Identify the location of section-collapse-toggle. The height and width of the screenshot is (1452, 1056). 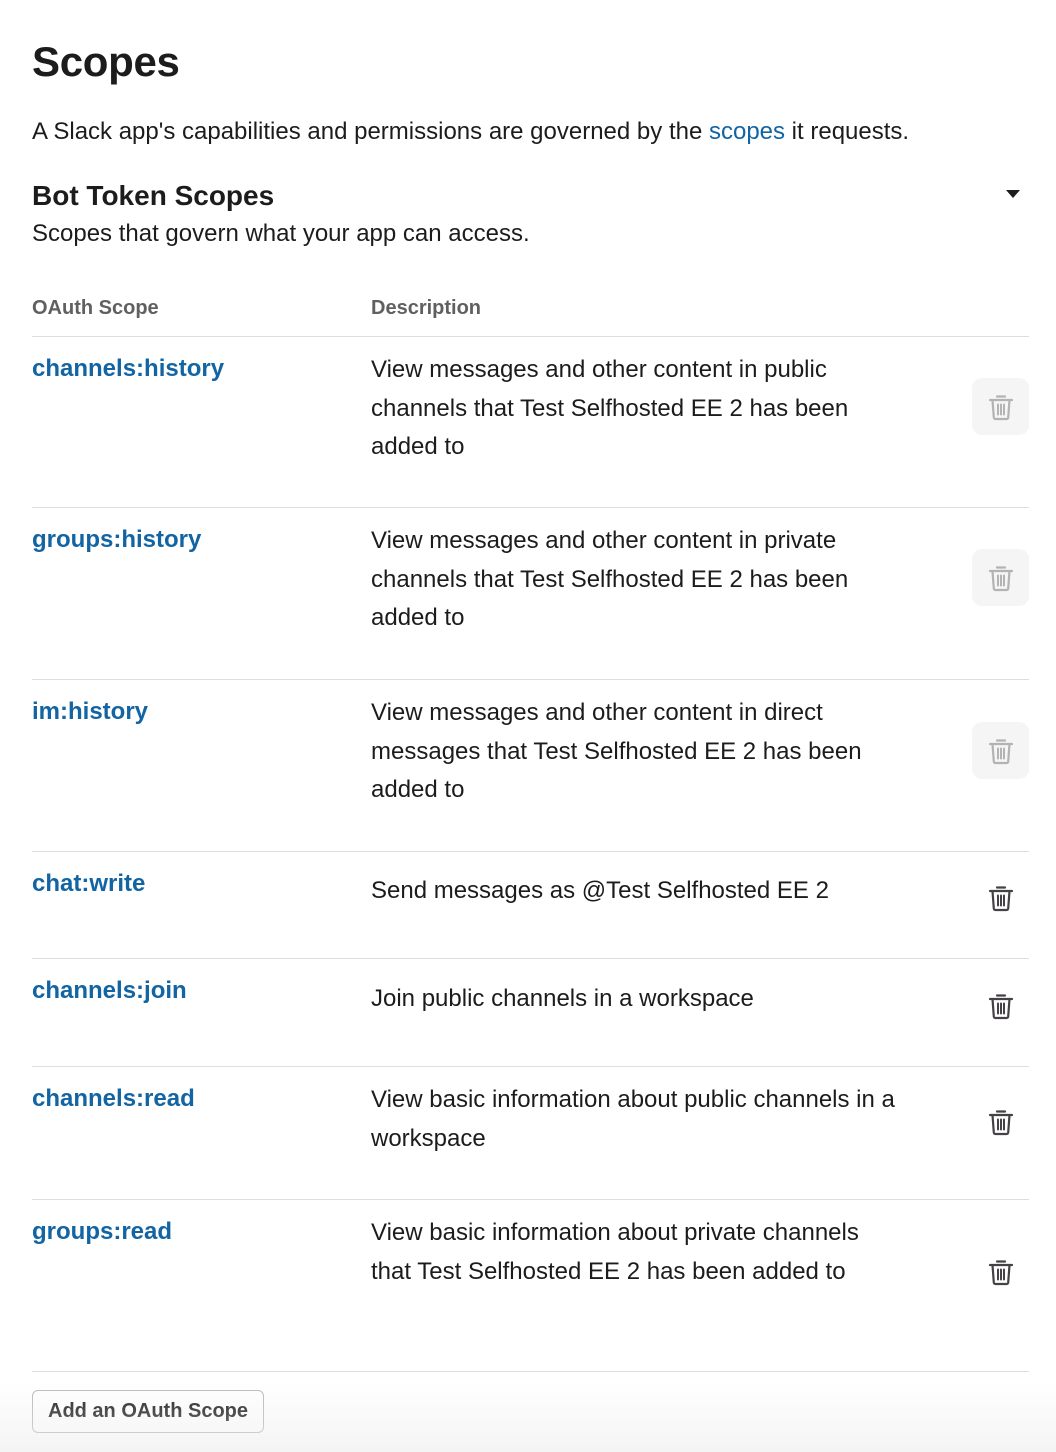
(1013, 194).